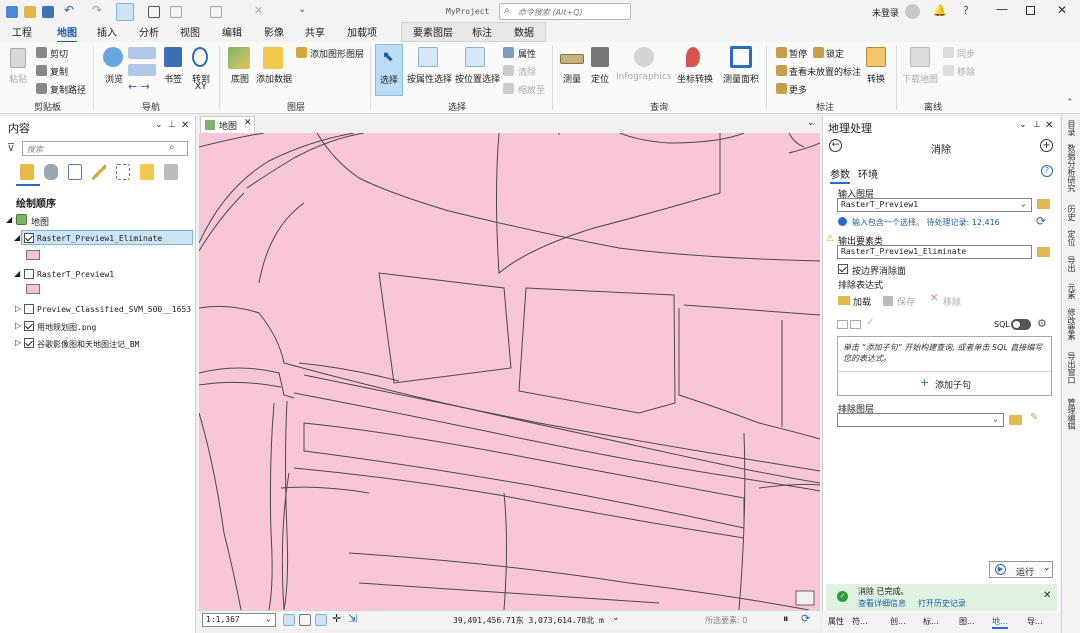 Image resolution: width=1080 pixels, height=633 pixels. Describe the element at coordinates (99, 238) in the screenshot. I see `layer-name: RasterT_Preview1_Eliminate` at that location.